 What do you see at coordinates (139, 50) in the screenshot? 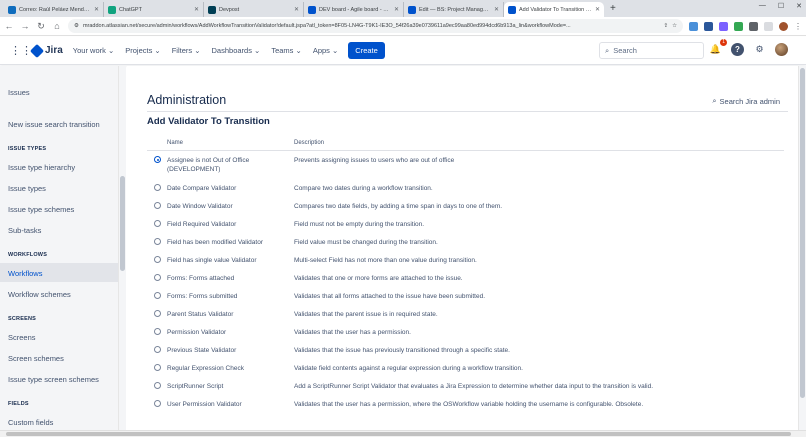
I see `nav-item-label: Projects` at bounding box center [139, 50].